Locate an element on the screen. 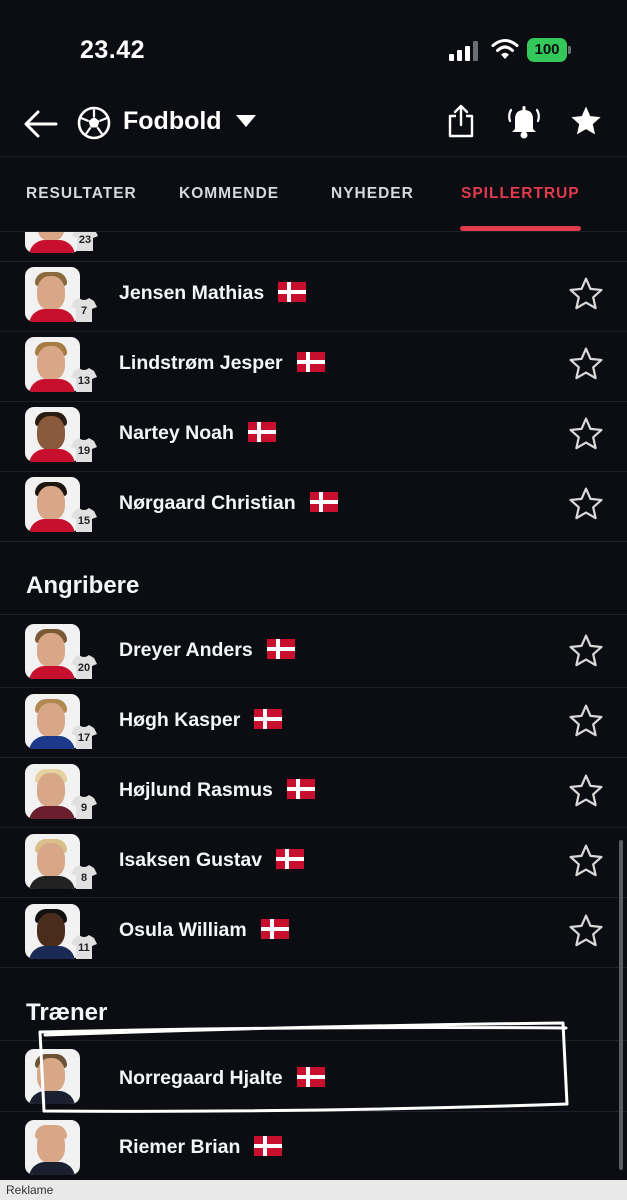  ad-banner: Reklame is located at coordinates (313, 1190).